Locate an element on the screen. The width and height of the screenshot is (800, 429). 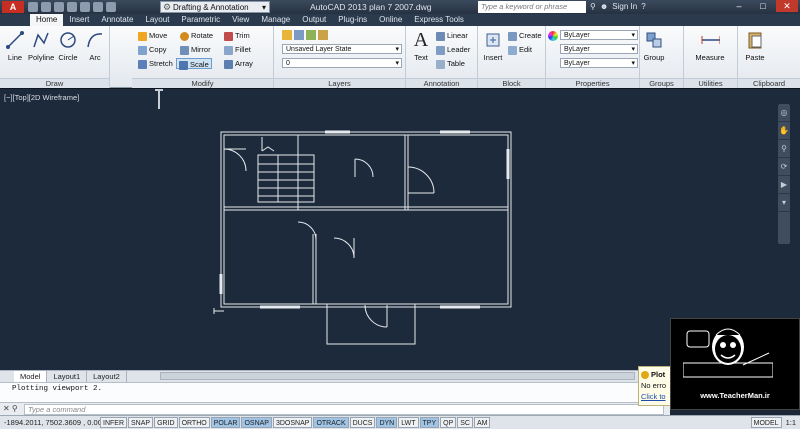
status-toggle-grid: GRID is located at coordinates (166, 422).